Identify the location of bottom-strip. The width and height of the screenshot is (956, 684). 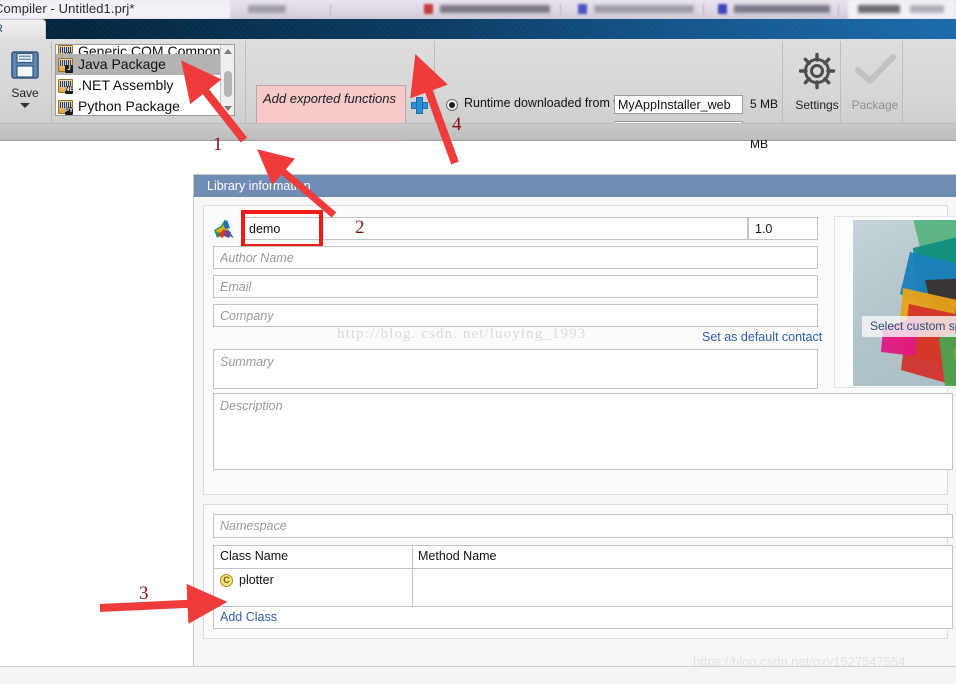
(478, 675).